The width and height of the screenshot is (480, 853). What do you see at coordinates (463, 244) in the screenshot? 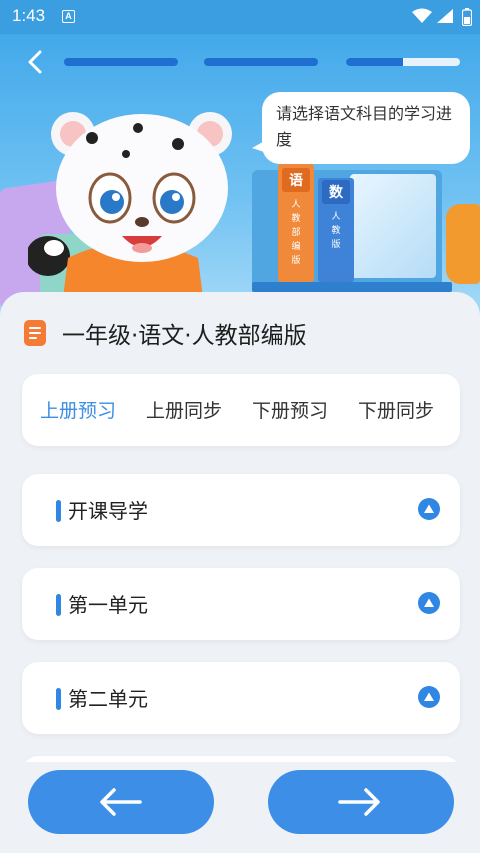
I see `decor-flame` at bounding box center [463, 244].